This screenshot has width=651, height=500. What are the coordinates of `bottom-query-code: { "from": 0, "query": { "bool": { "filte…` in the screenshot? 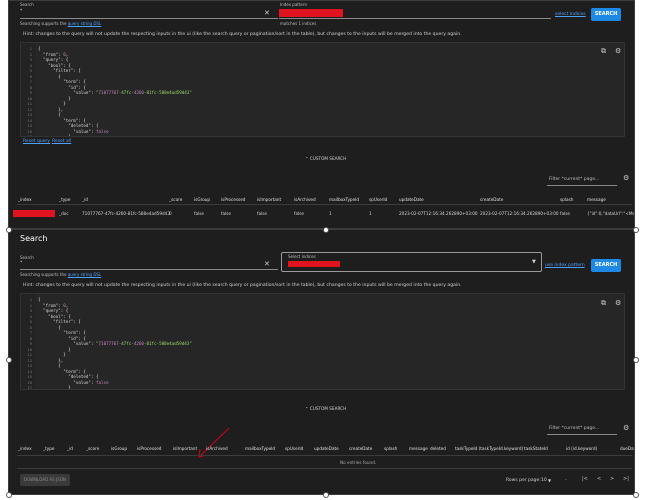 It's located at (115, 343).